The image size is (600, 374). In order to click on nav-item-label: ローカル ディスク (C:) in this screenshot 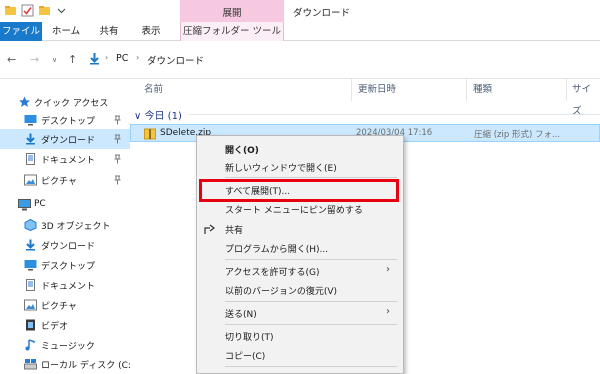, I will do `click(88, 366)`.